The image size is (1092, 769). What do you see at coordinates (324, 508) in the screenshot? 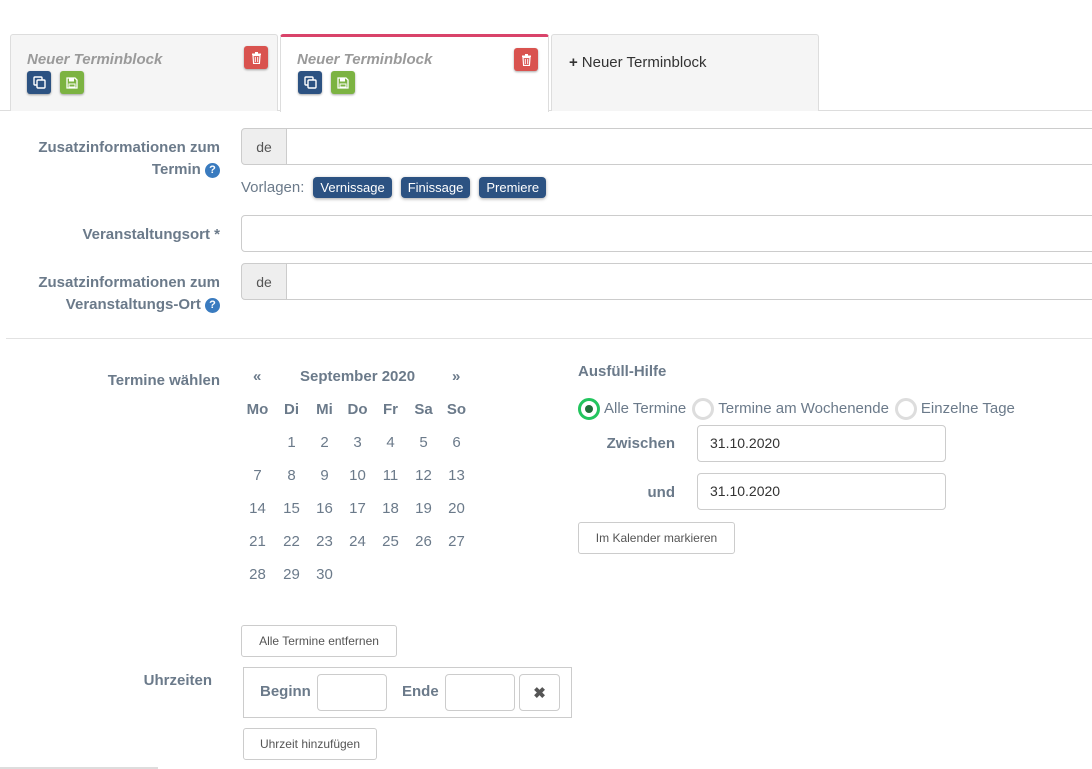
I see `calendar-day: 16` at bounding box center [324, 508].